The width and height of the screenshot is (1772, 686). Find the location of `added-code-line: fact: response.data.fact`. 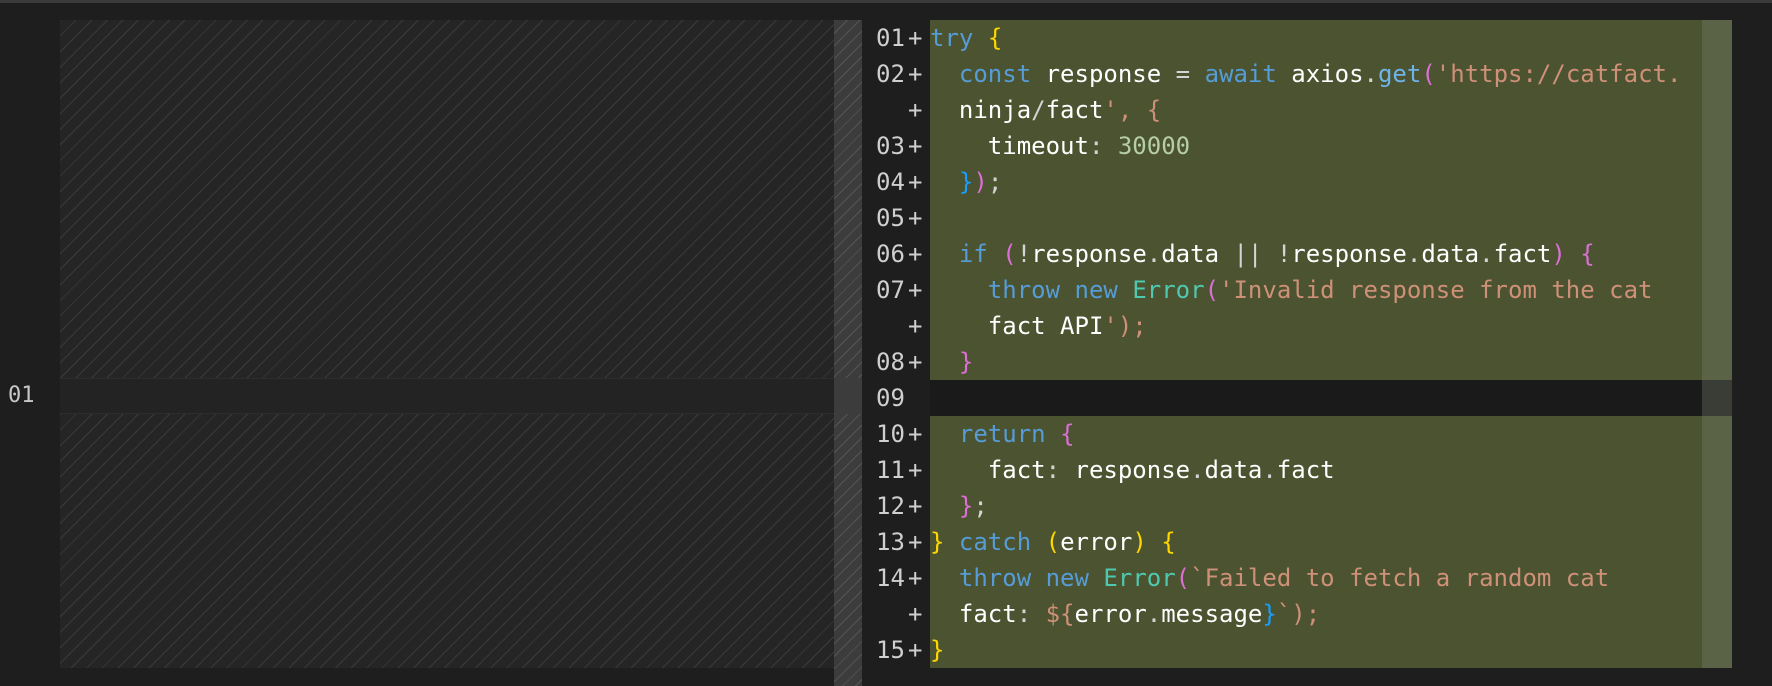

added-code-line: fact: response.data.fact is located at coordinates (1331, 470).